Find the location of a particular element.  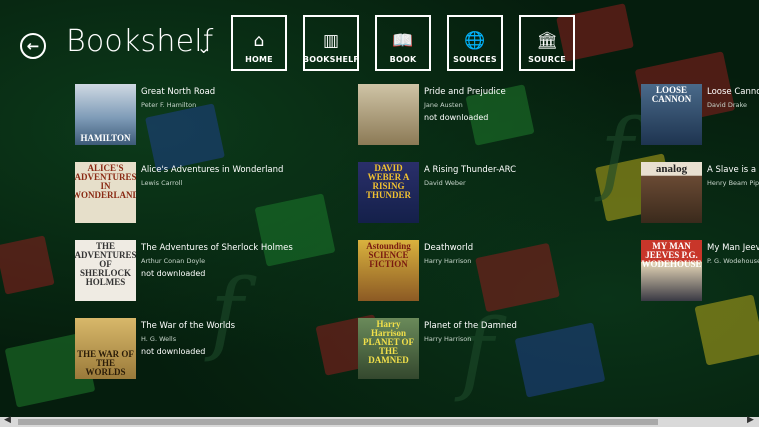

book-author: Jane Austen is located at coordinates (443, 105).